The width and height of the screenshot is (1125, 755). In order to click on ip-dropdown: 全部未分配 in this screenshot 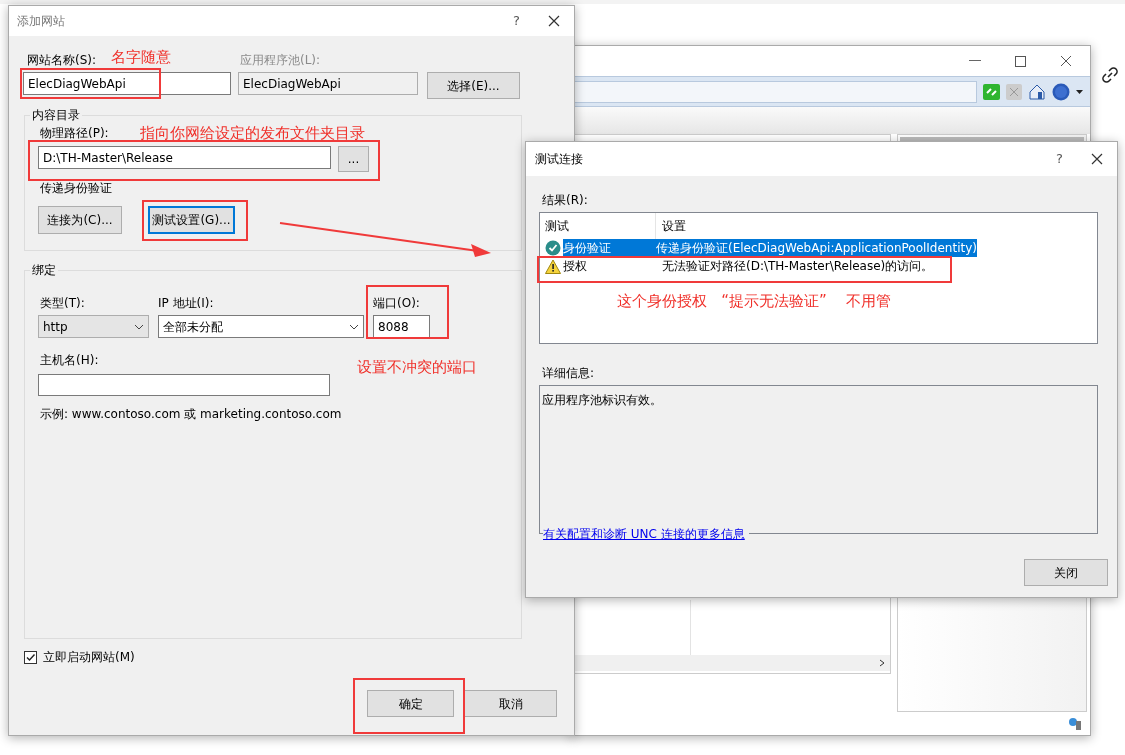, I will do `click(261, 326)`.